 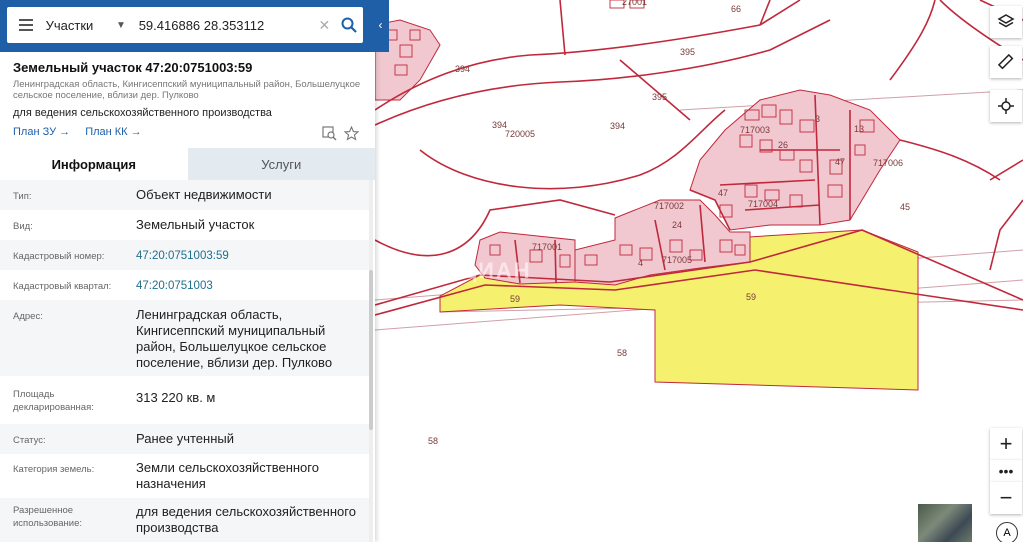 I want to click on satellite-layer-thumbnail, so click(x=945, y=523).